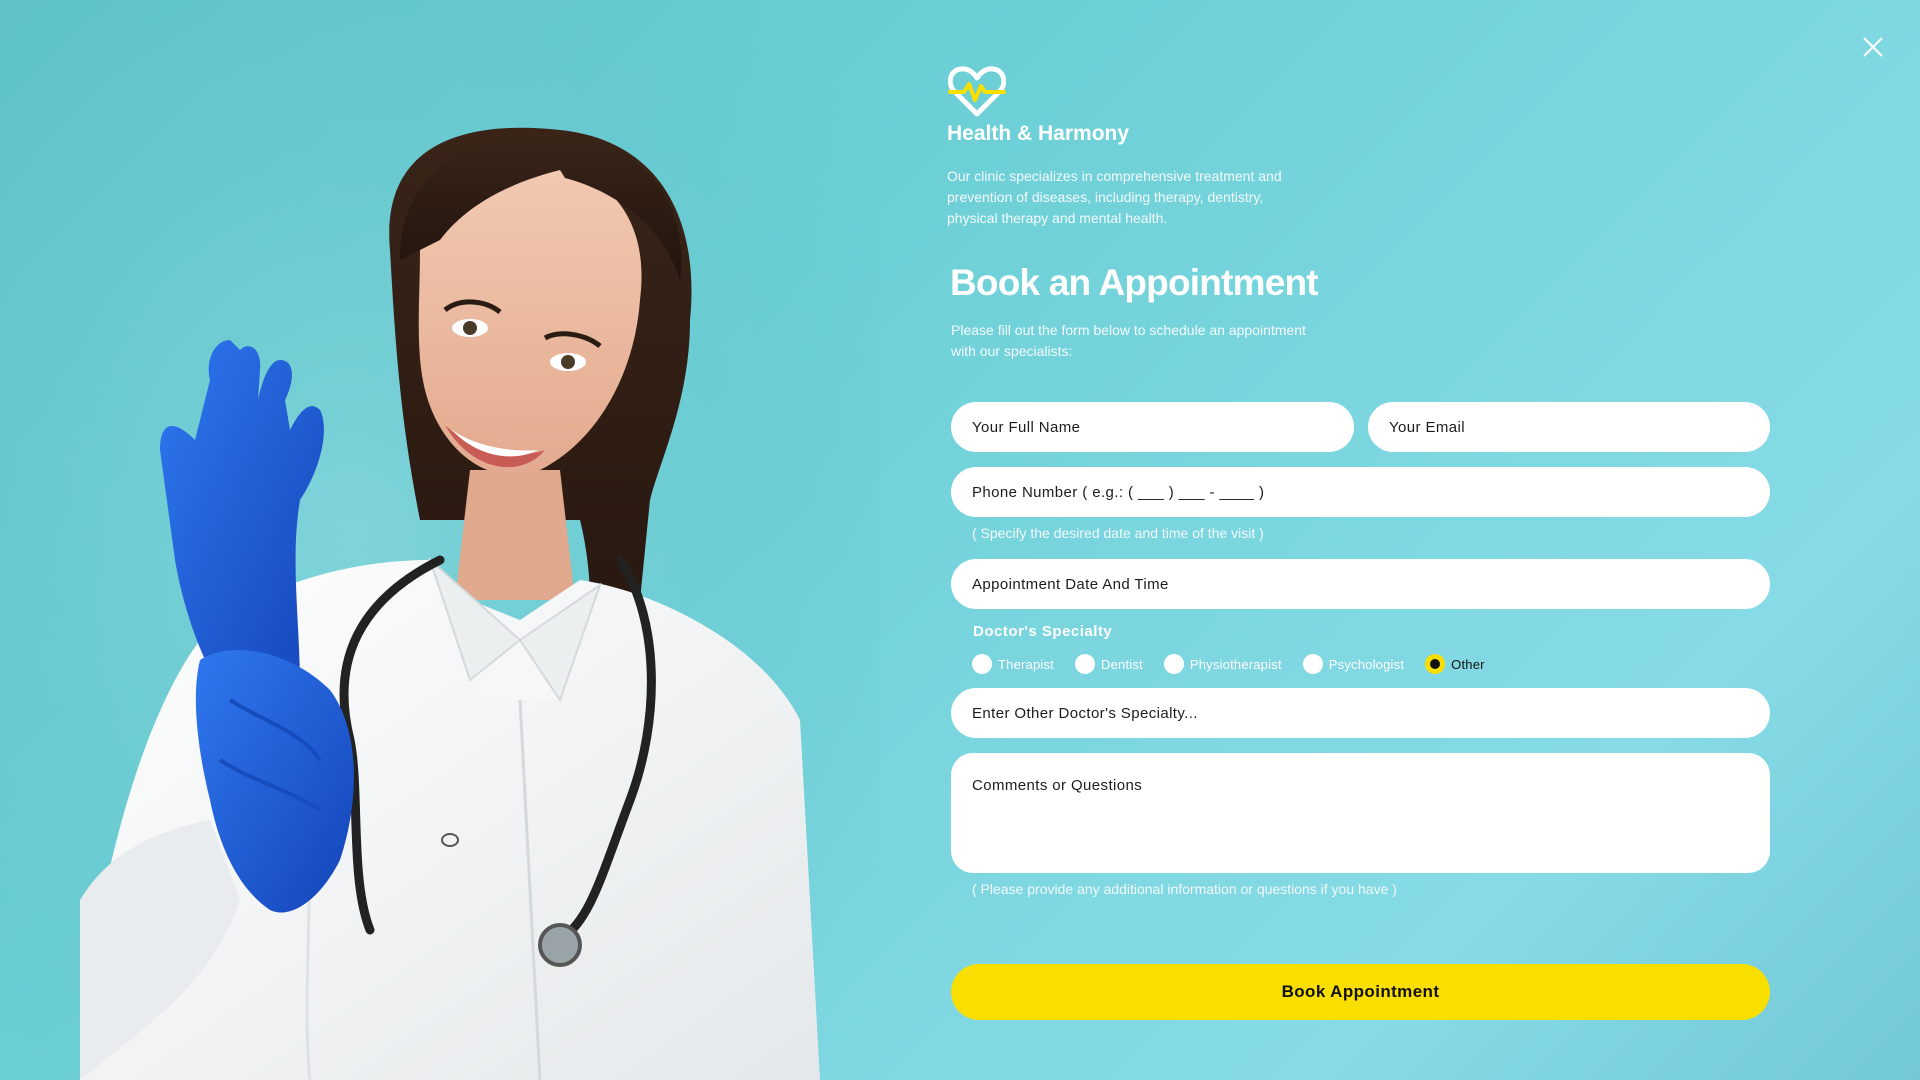  I want to click on specialty-label: Doctor's Specialty, so click(1043, 631).